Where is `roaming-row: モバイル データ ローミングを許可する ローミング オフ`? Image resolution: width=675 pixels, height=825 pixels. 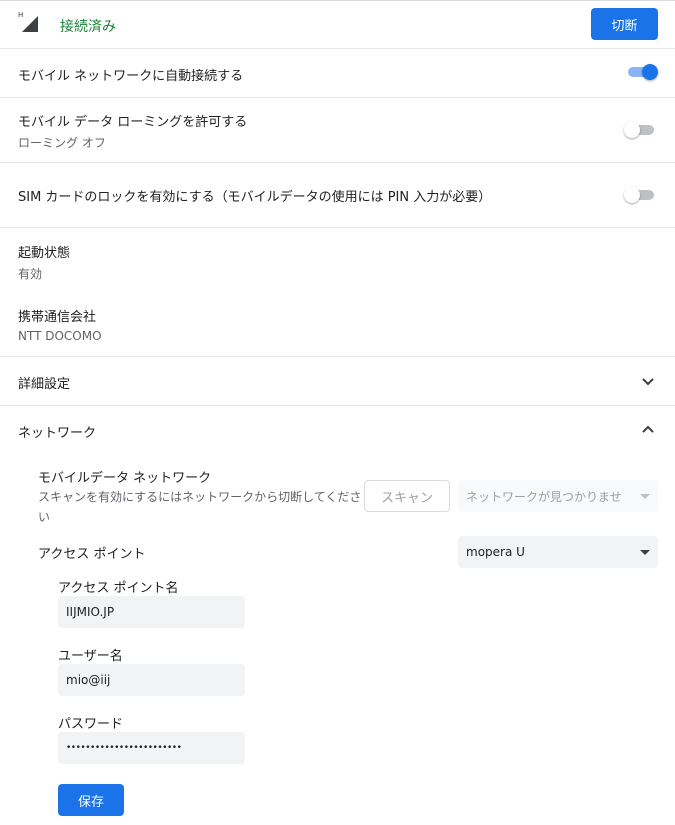 roaming-row: モバイル データ ローミングを許可する ローミング オフ is located at coordinates (337, 130).